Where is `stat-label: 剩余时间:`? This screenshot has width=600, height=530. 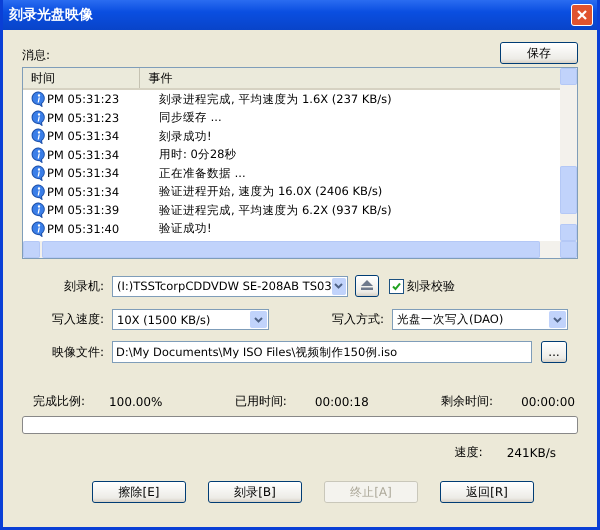
stat-label: 剩余时间: is located at coordinates (467, 401).